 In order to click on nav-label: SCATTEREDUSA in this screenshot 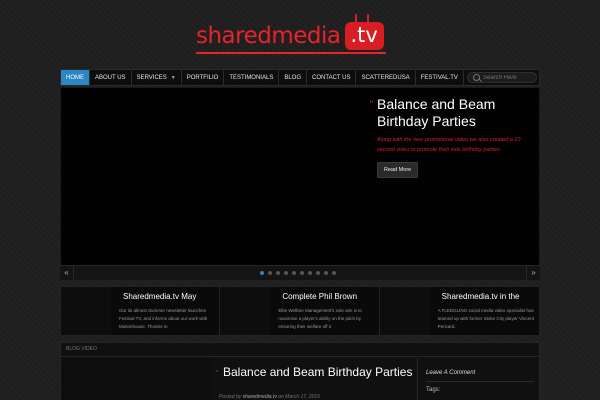, I will do `click(385, 77)`.